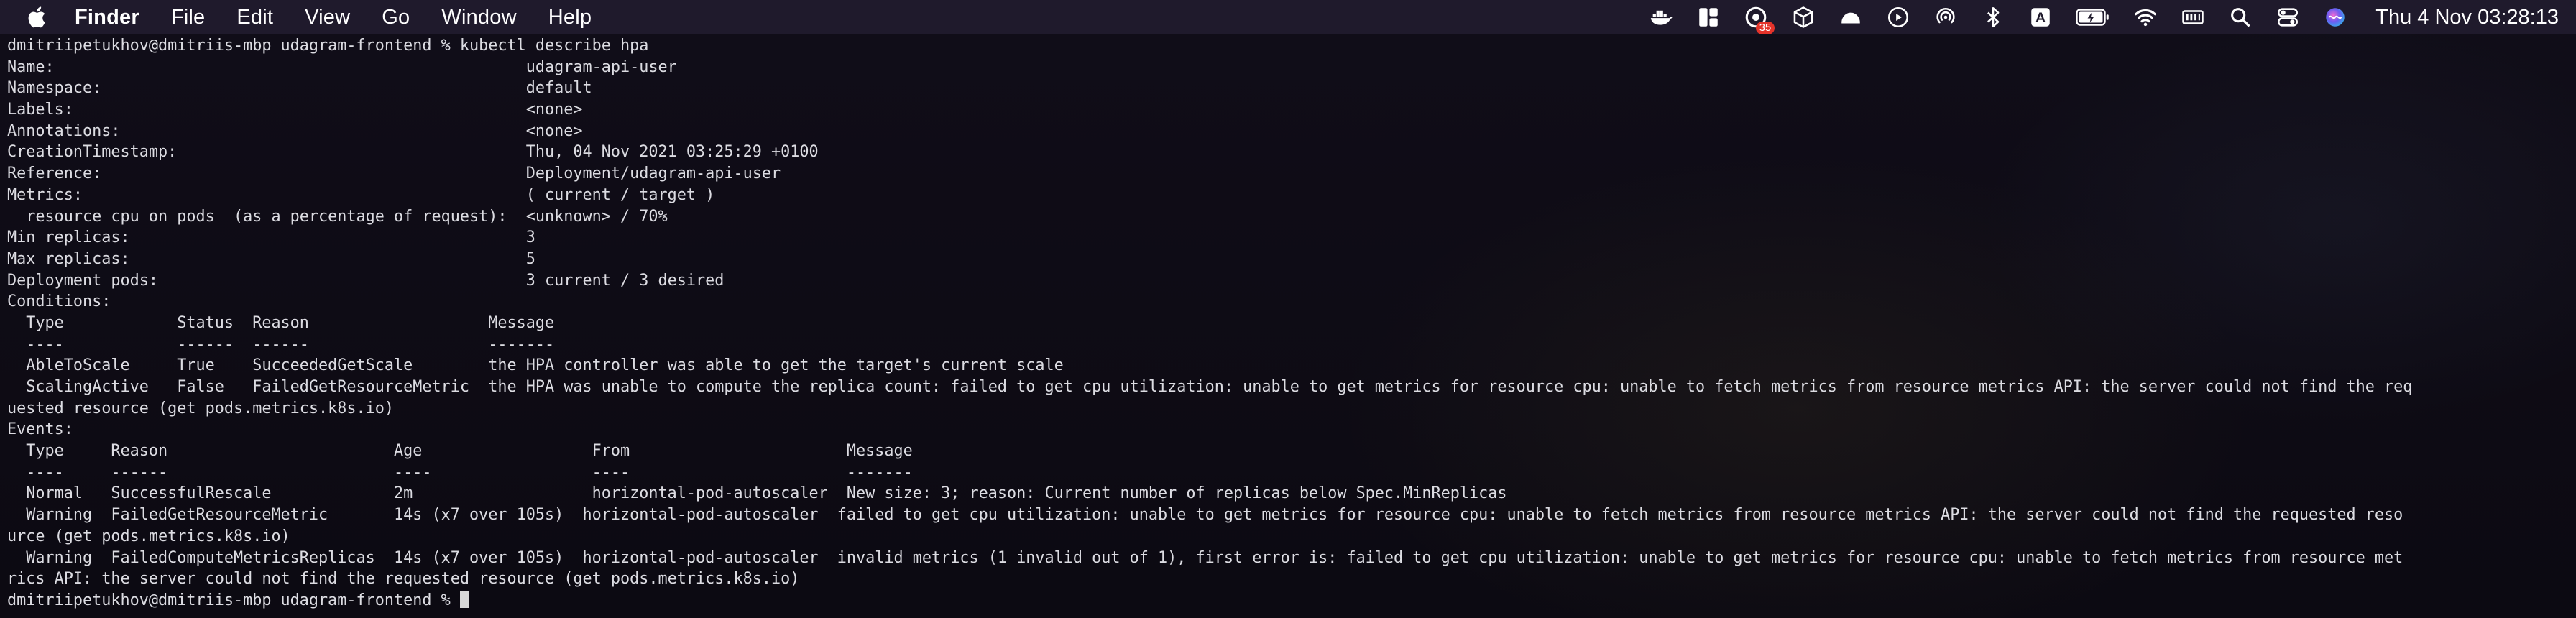 The height and width of the screenshot is (618, 2576). Describe the element at coordinates (1946, 17) in the screenshot. I see `airdrop-icon` at that location.